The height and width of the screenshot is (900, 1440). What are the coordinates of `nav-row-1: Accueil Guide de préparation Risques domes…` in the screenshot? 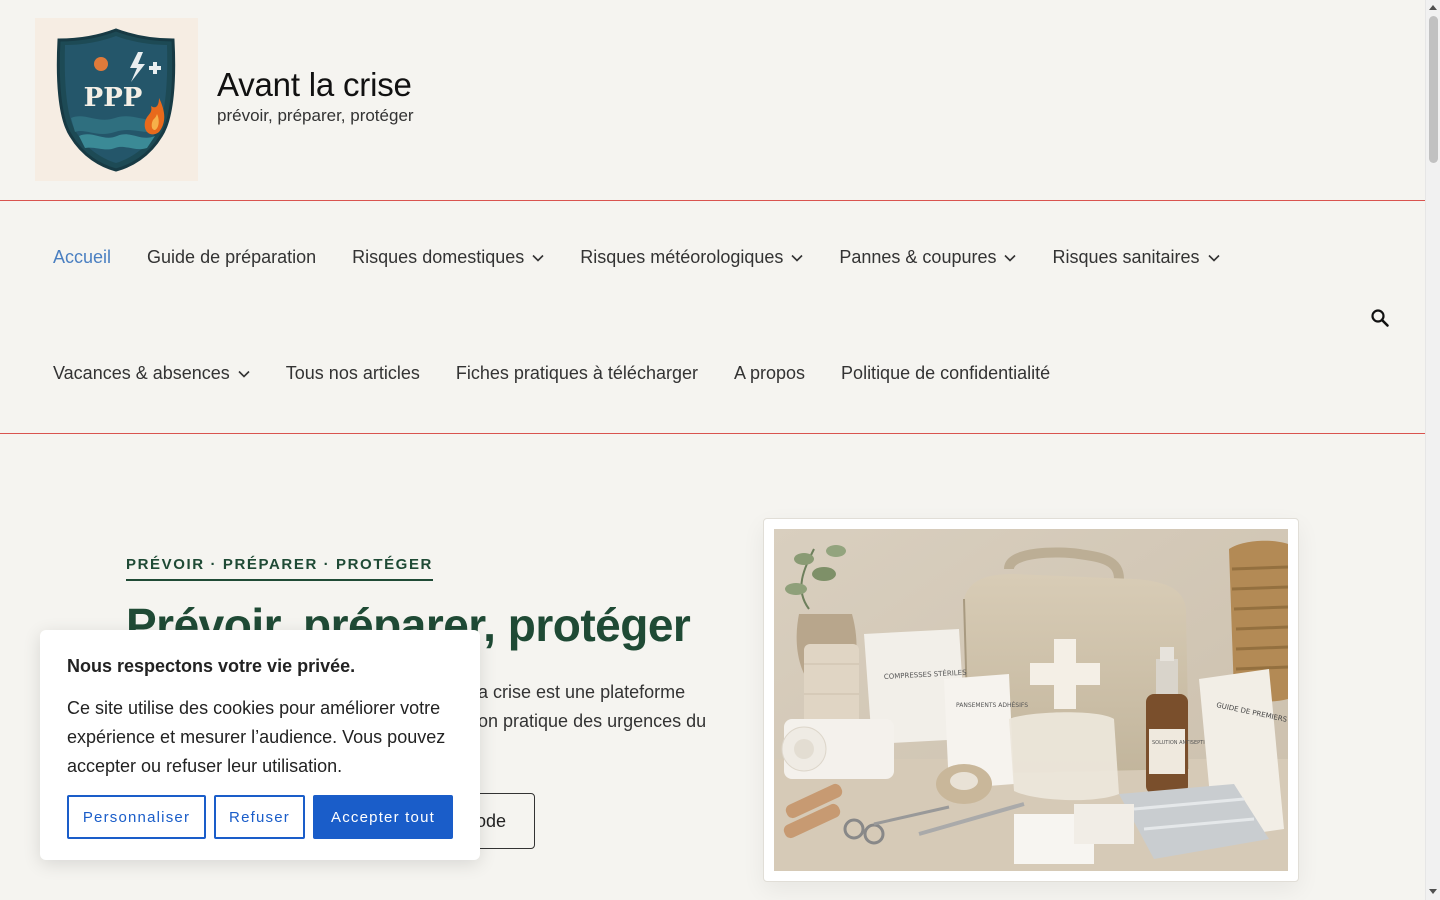 It's located at (636, 257).